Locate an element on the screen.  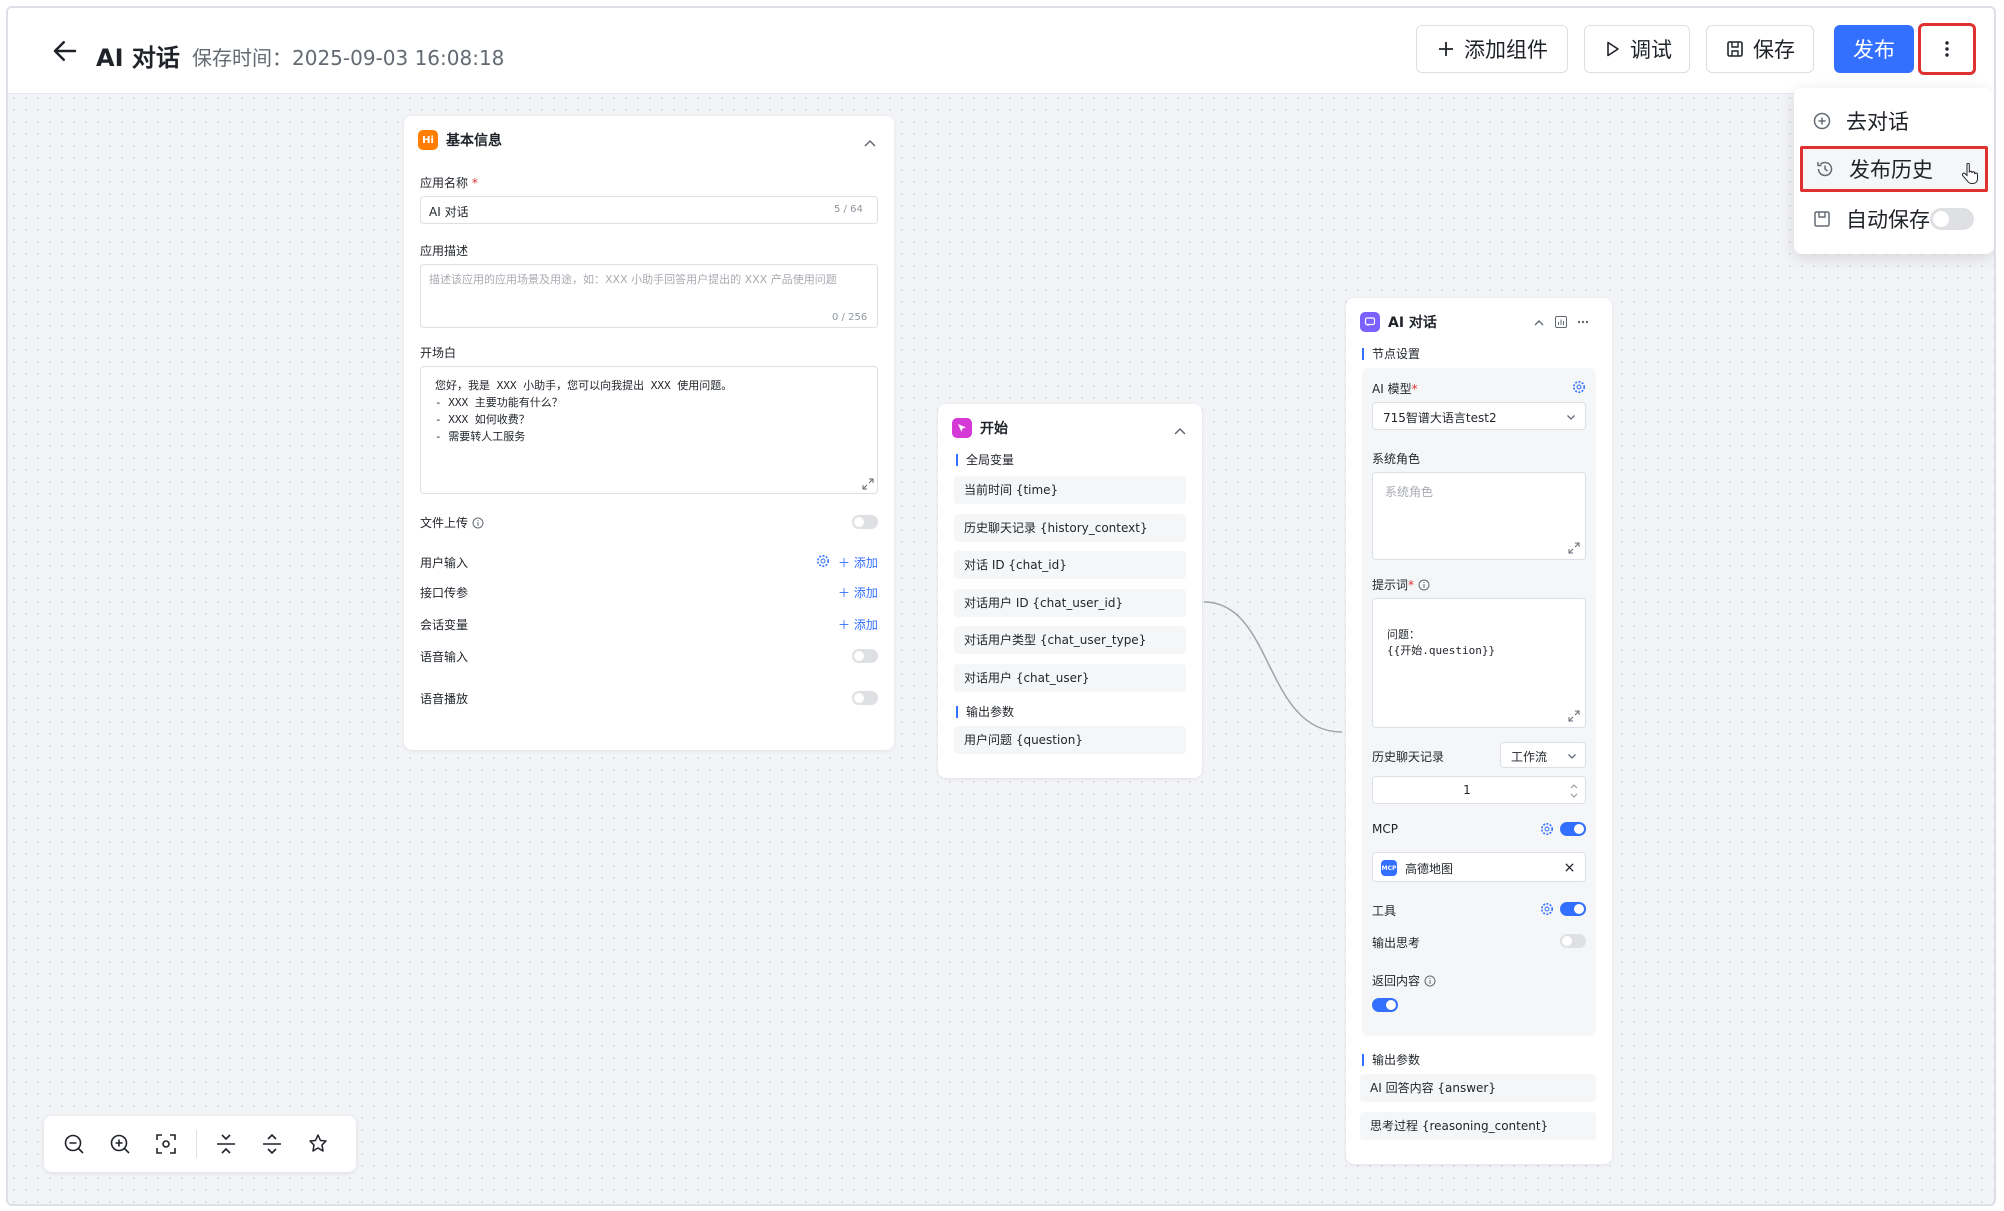
global-vars-section: 全局变量 is located at coordinates (985, 460).